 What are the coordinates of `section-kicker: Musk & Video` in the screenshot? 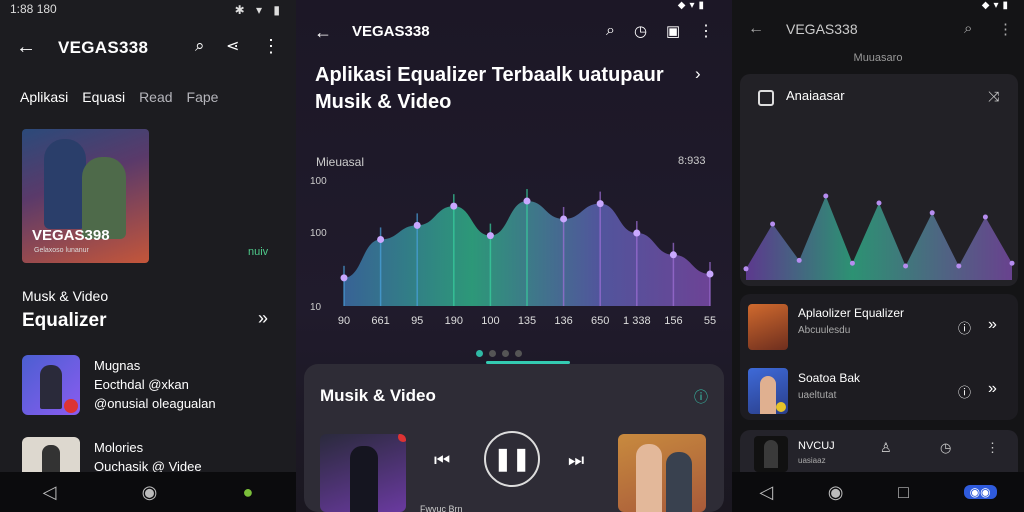 It's located at (65, 296).